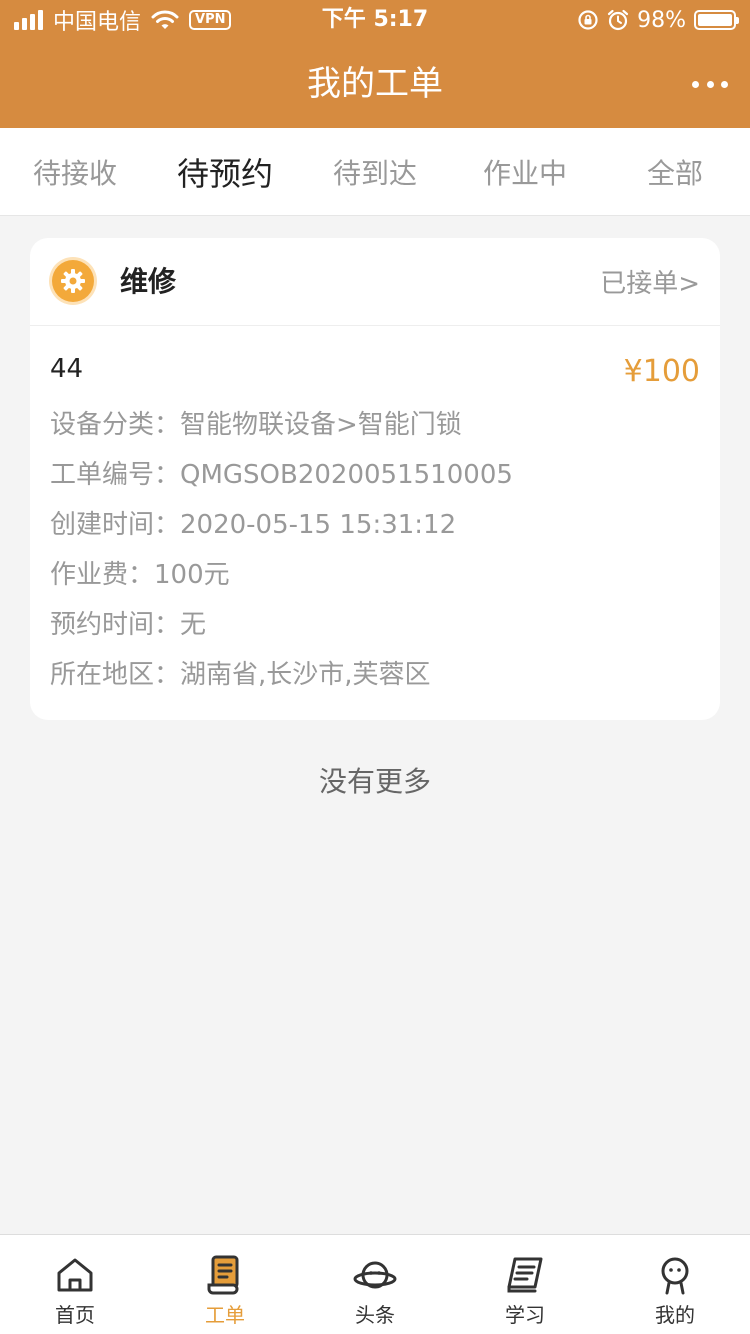 The width and height of the screenshot is (750, 1334). What do you see at coordinates (525, 1275) in the screenshot?
I see `book-icon` at bounding box center [525, 1275].